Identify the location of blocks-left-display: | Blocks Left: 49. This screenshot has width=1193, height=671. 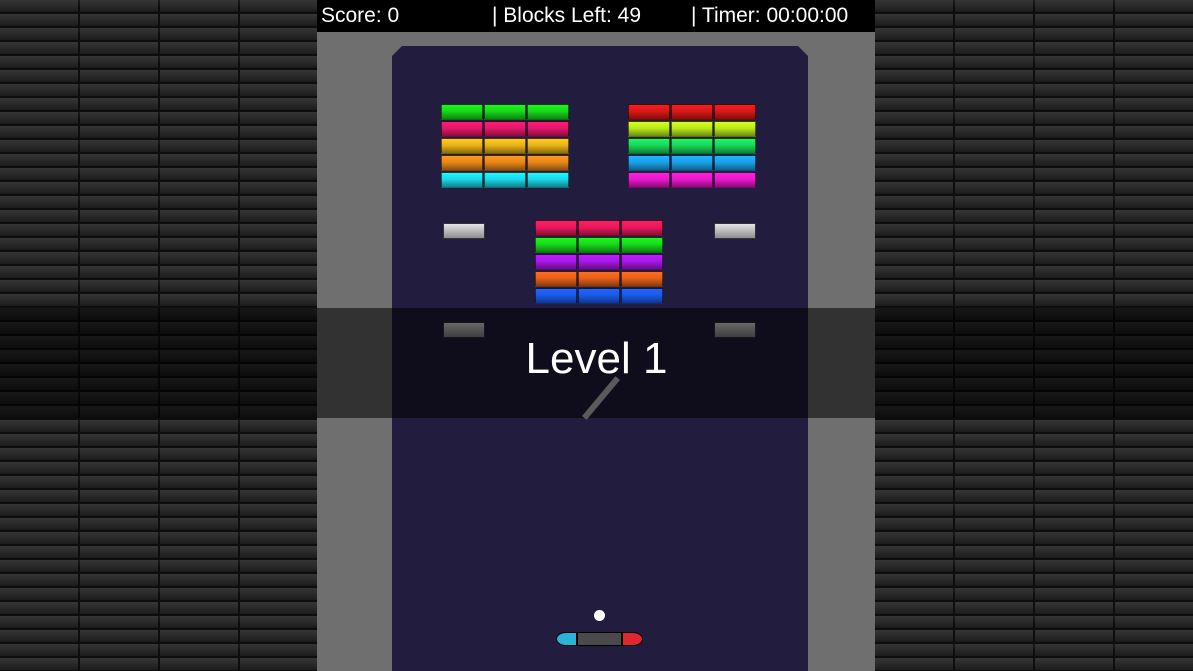
(567, 15).